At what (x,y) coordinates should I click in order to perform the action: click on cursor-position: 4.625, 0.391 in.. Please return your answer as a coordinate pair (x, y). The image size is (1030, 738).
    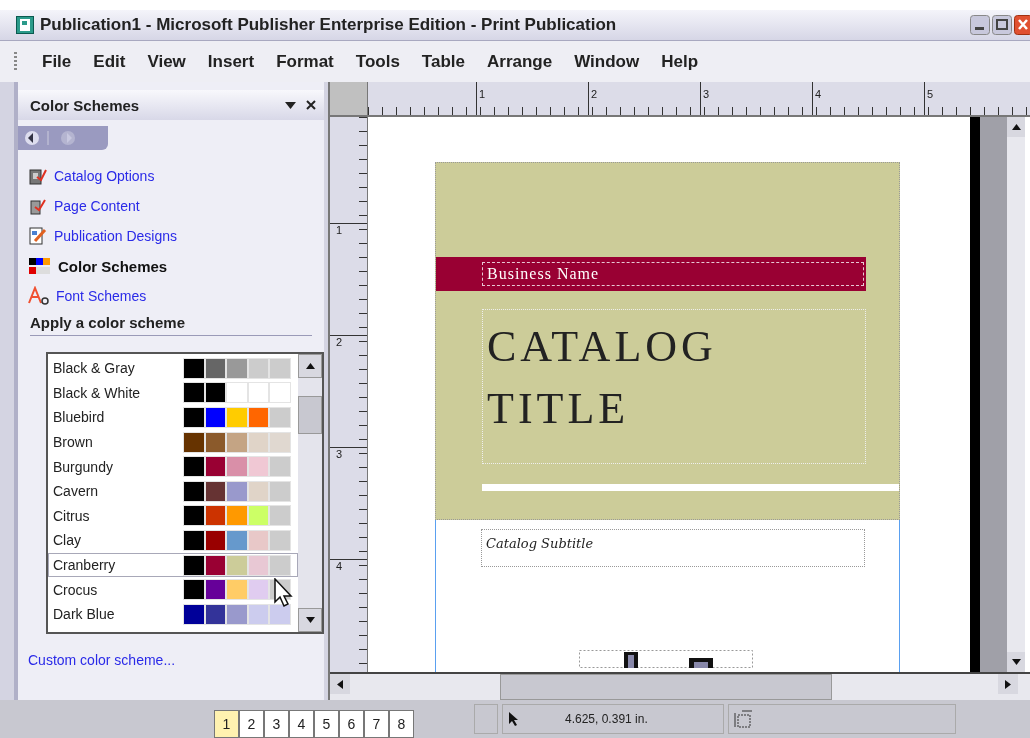
    Looking at the image, I should click on (606, 719).